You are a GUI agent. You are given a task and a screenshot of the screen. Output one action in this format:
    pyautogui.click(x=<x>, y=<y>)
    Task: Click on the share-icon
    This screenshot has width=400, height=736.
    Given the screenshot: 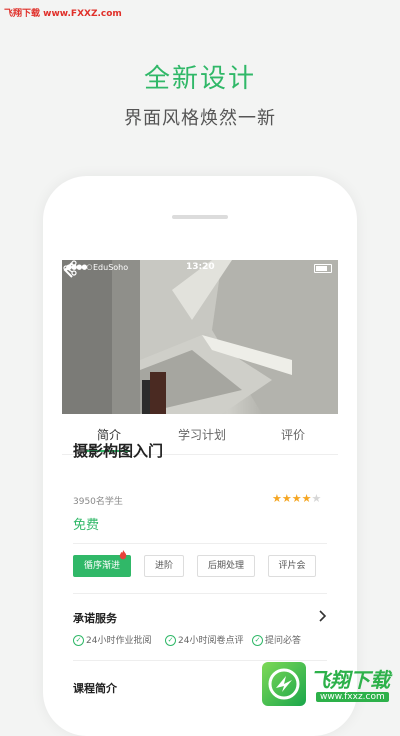 What is the action you would take?
    pyautogui.click(x=70, y=268)
    